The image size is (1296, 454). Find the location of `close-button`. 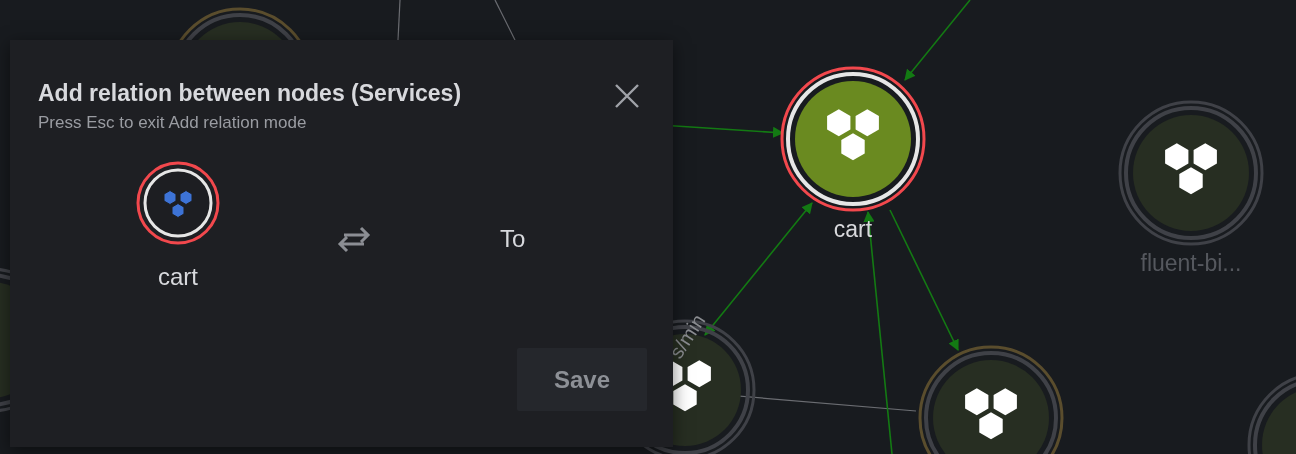

close-button is located at coordinates (627, 96).